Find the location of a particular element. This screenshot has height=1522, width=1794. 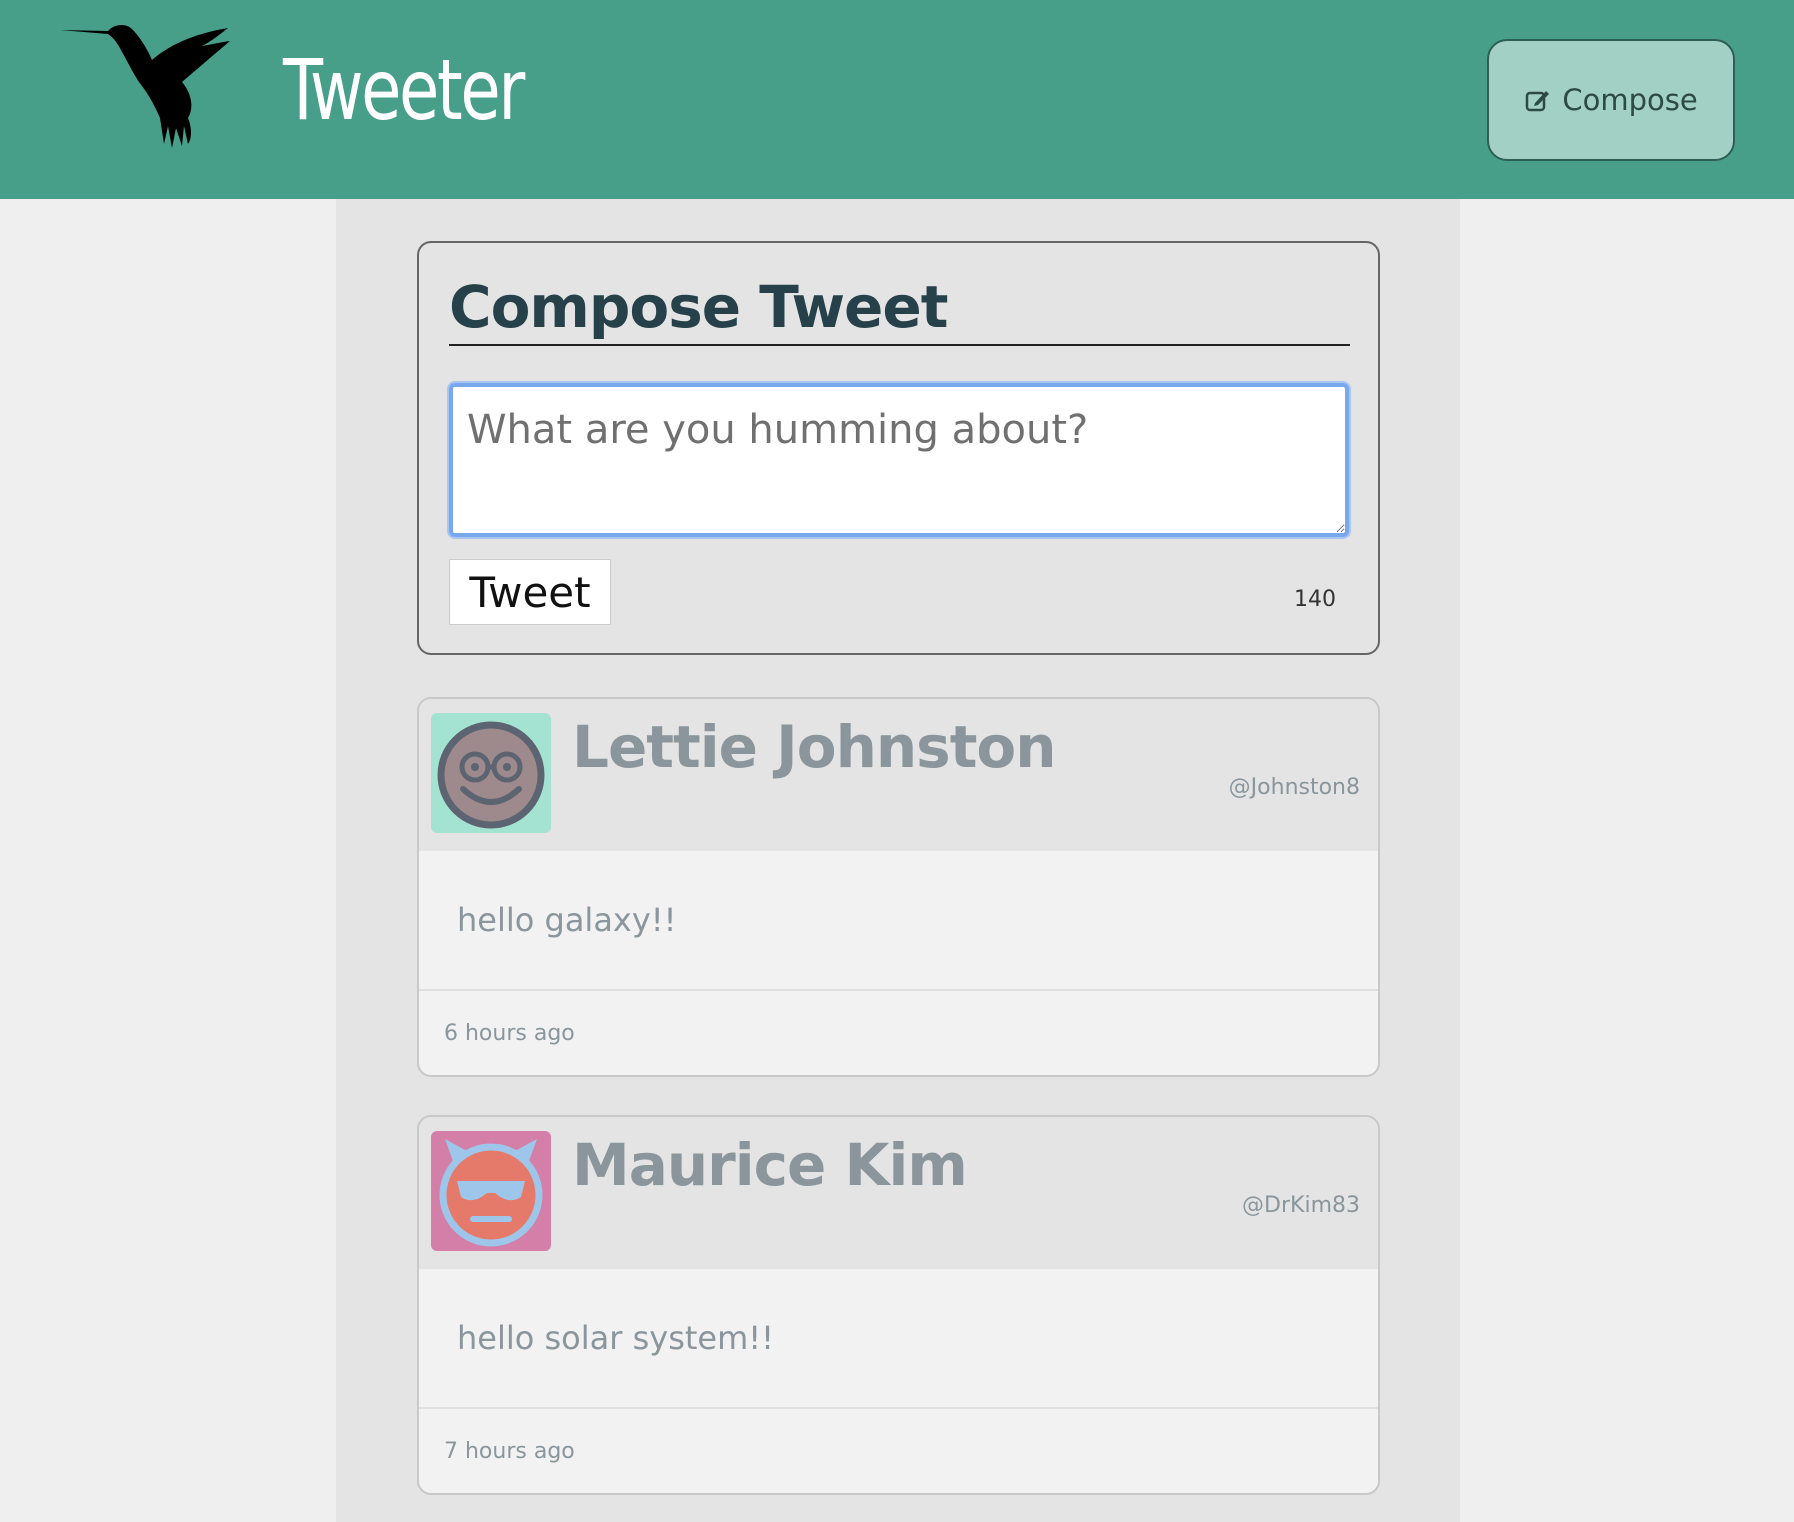

compose-title: Compose Tweet is located at coordinates (698, 307).